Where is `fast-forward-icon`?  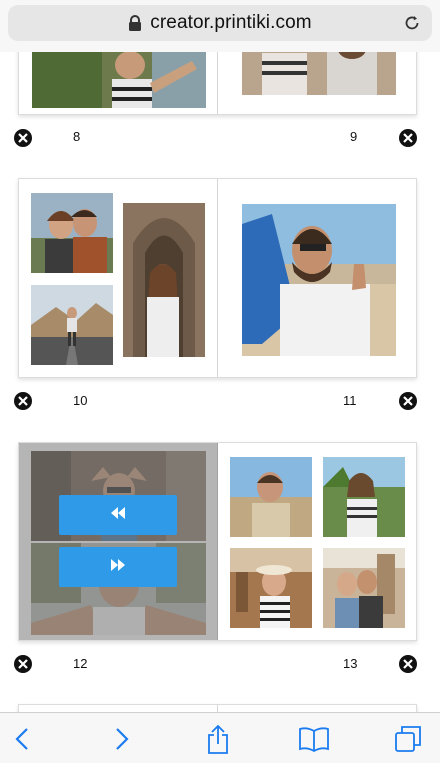
fast-forward-icon is located at coordinates (118, 567).